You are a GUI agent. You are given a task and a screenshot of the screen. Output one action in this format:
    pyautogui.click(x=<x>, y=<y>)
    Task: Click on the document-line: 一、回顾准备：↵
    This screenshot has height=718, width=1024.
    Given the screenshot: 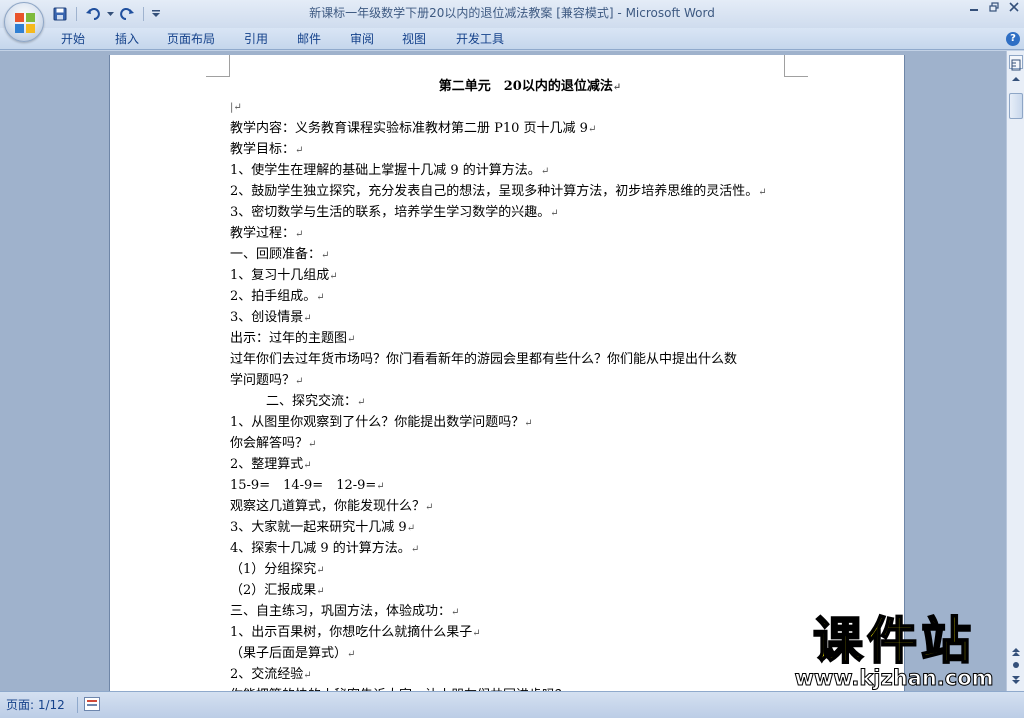 What is the action you would take?
    pyautogui.click(x=530, y=254)
    